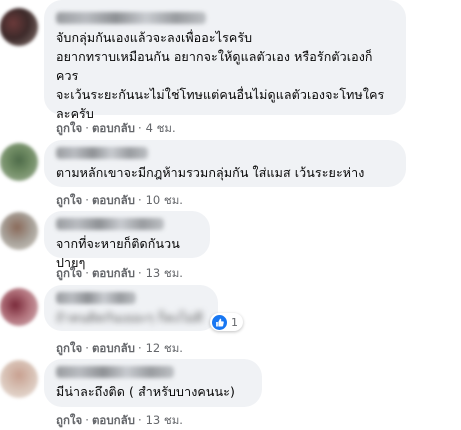 The width and height of the screenshot is (461, 430). Describe the element at coordinates (234, 322) in the screenshot. I see `reaction-count: 1` at that location.